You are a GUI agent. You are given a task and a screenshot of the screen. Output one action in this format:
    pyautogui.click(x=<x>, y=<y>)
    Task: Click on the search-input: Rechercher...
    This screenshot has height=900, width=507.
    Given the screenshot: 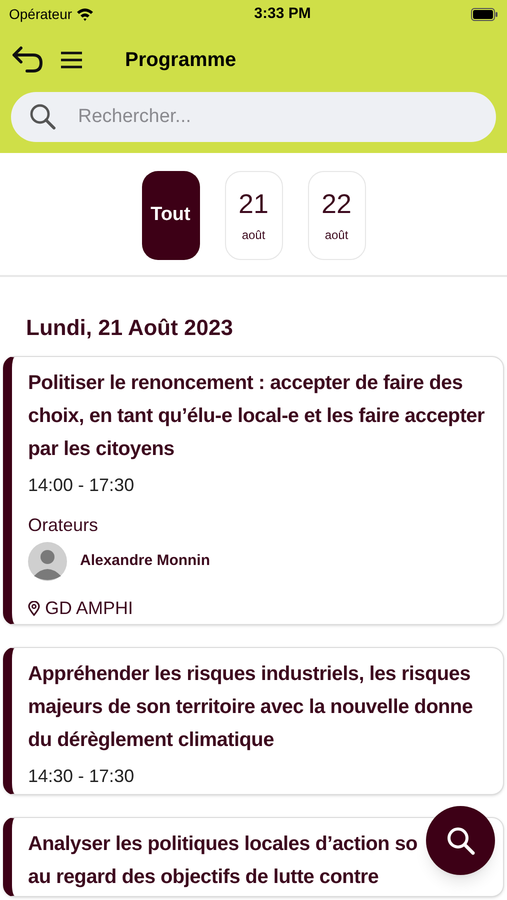 What is the action you would take?
    pyautogui.click(x=278, y=117)
    